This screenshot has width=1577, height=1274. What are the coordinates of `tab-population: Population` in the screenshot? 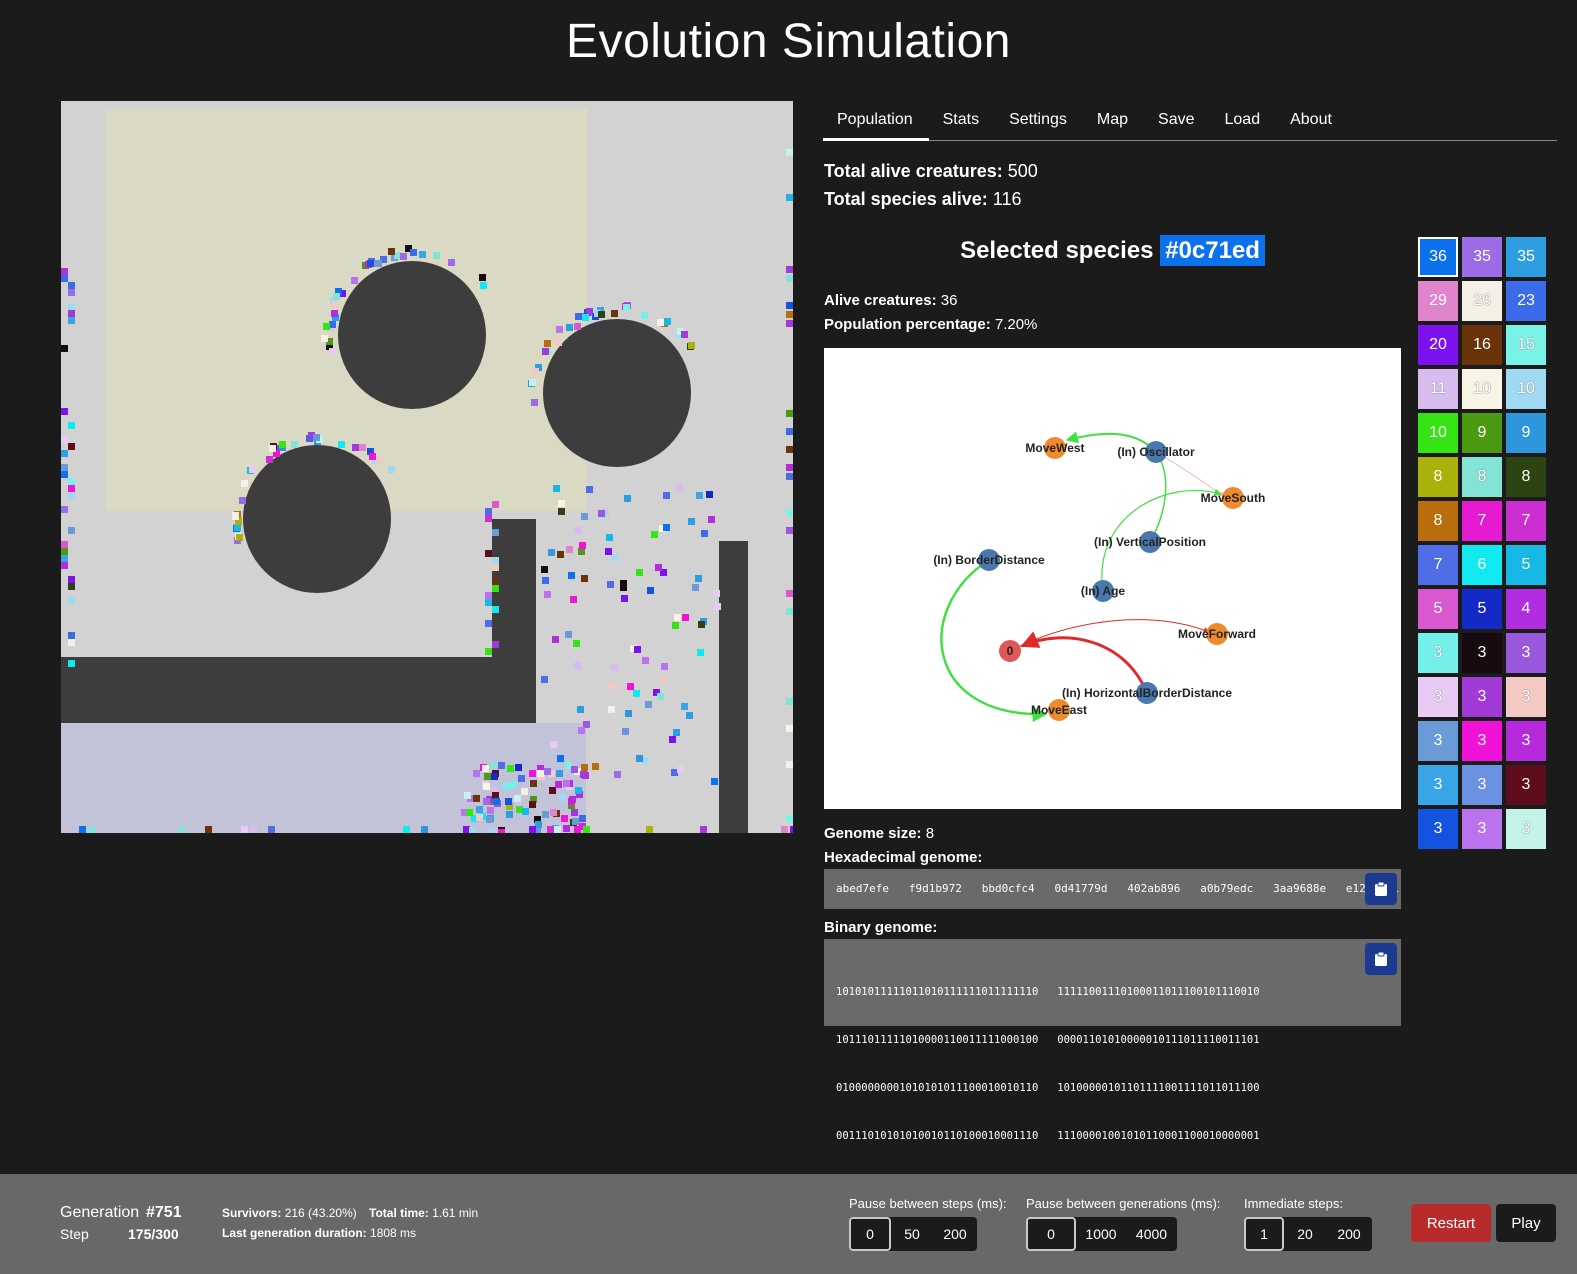 It's located at (876, 122).